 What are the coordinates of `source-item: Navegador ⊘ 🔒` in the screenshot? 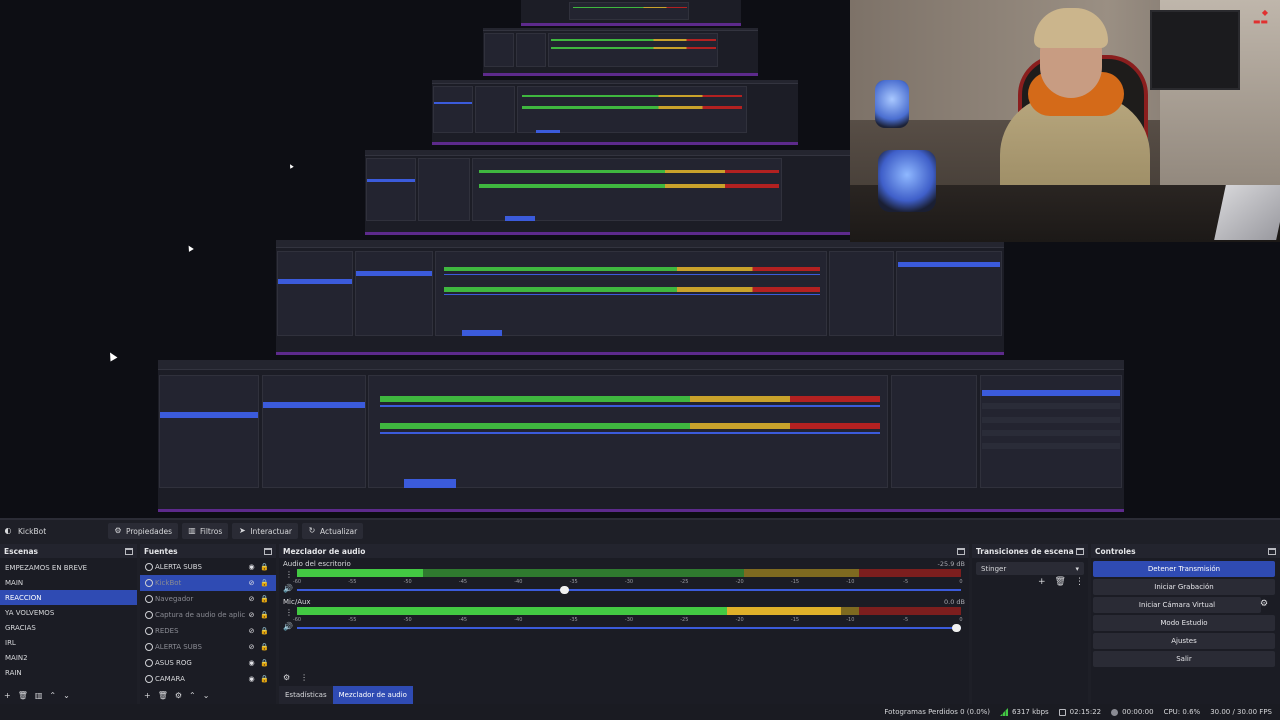 It's located at (208, 599).